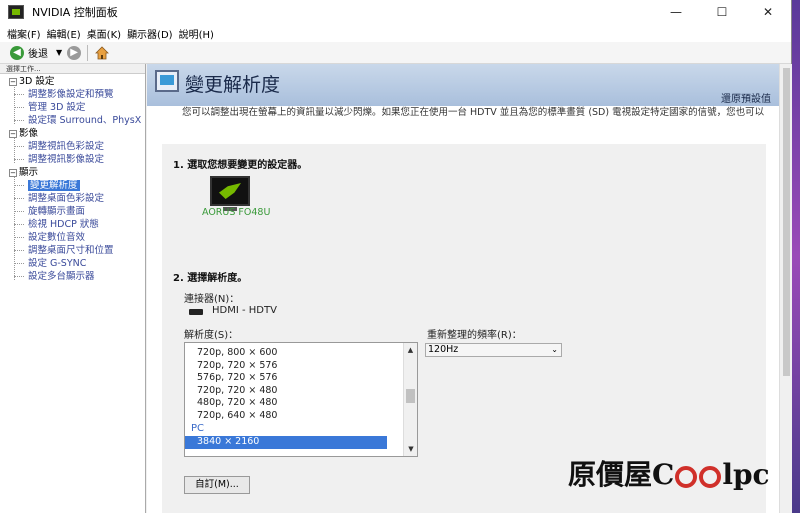  What do you see at coordinates (72, 120) in the screenshot?
I see `tree-item-surround-physx: 設定環 Surround、PhysX` at bounding box center [72, 120].